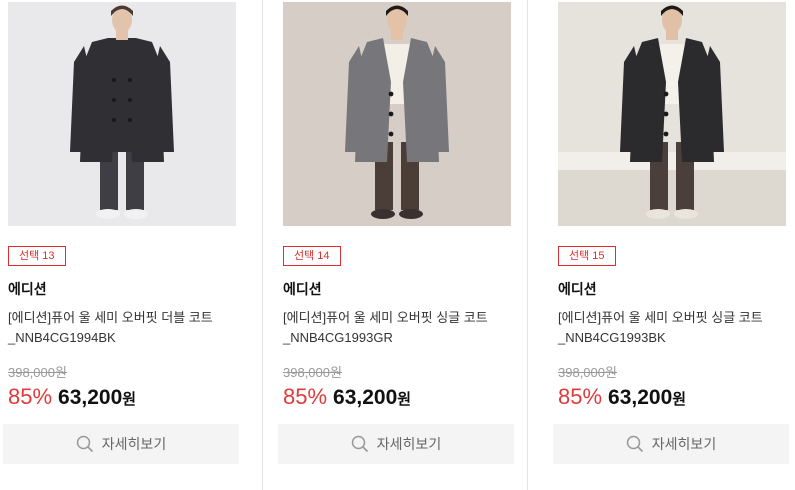  Describe the element at coordinates (612, 337) in the screenshot. I see `product-code: _NNB4CG1993BK` at that location.